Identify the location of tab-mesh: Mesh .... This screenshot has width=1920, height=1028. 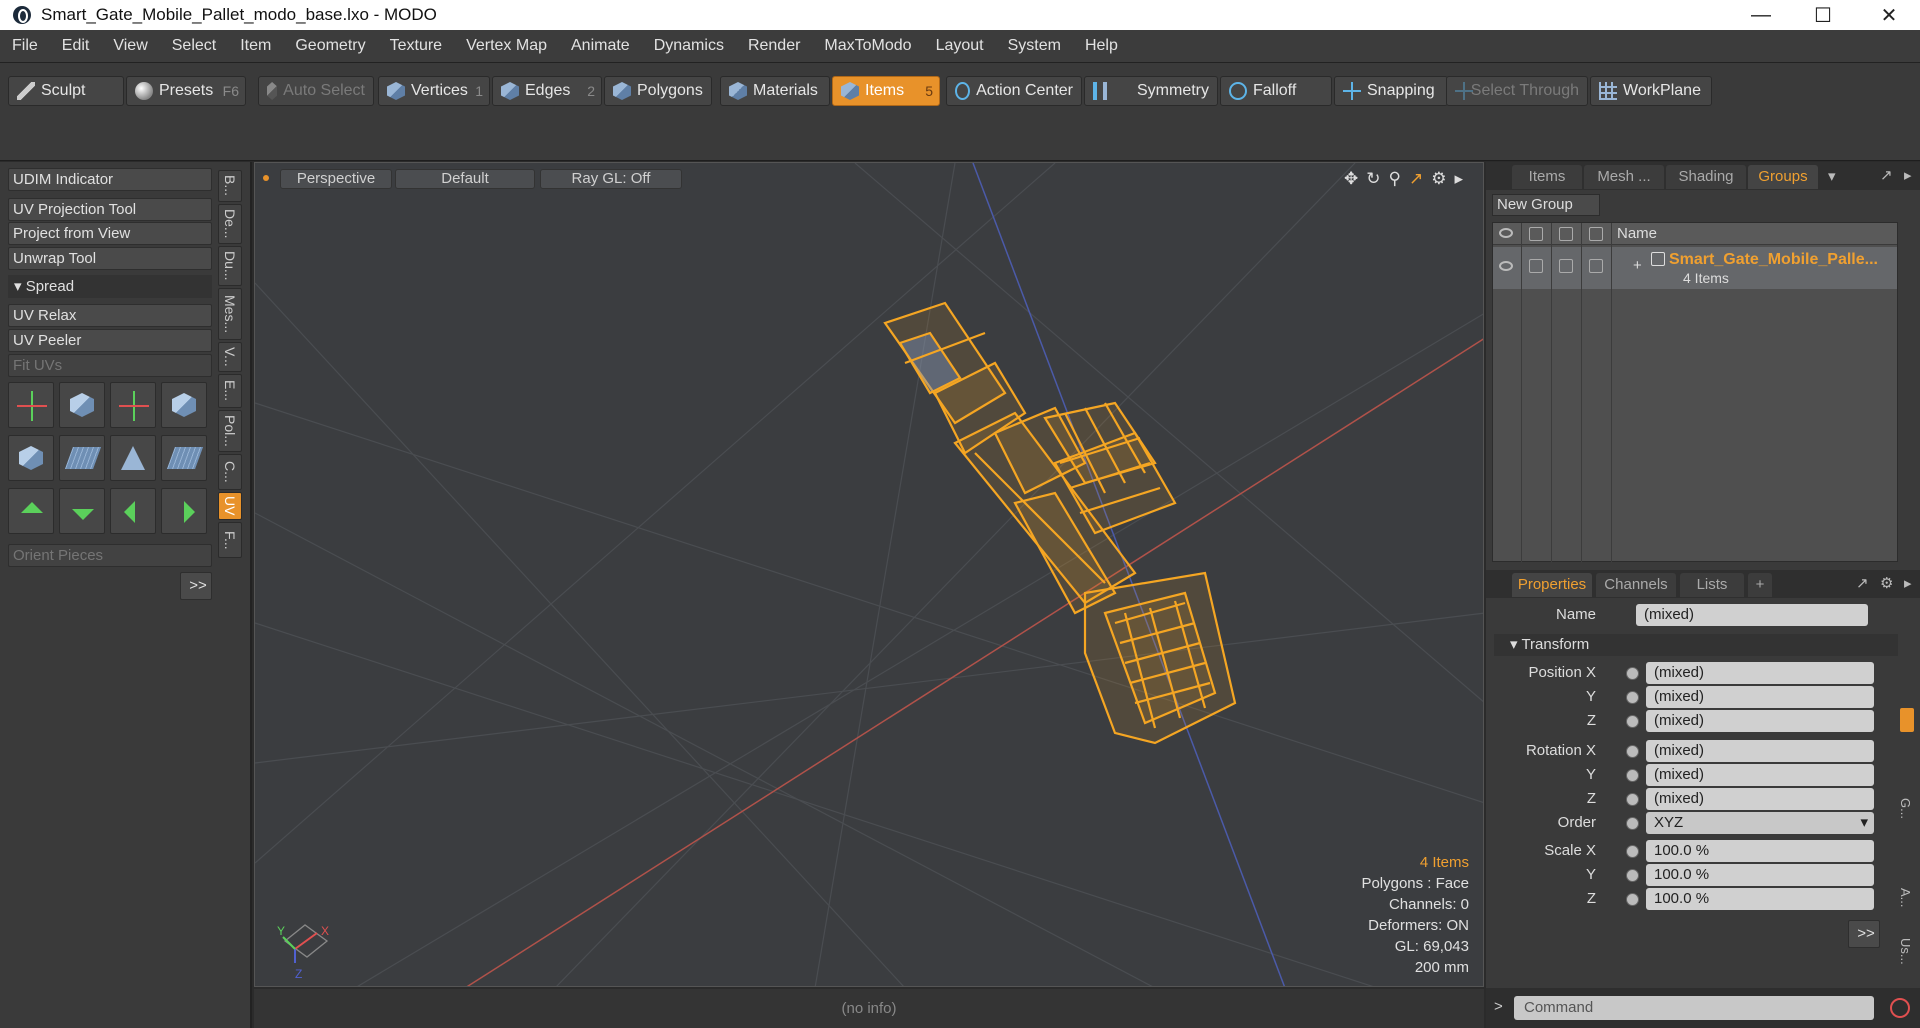
(1624, 177).